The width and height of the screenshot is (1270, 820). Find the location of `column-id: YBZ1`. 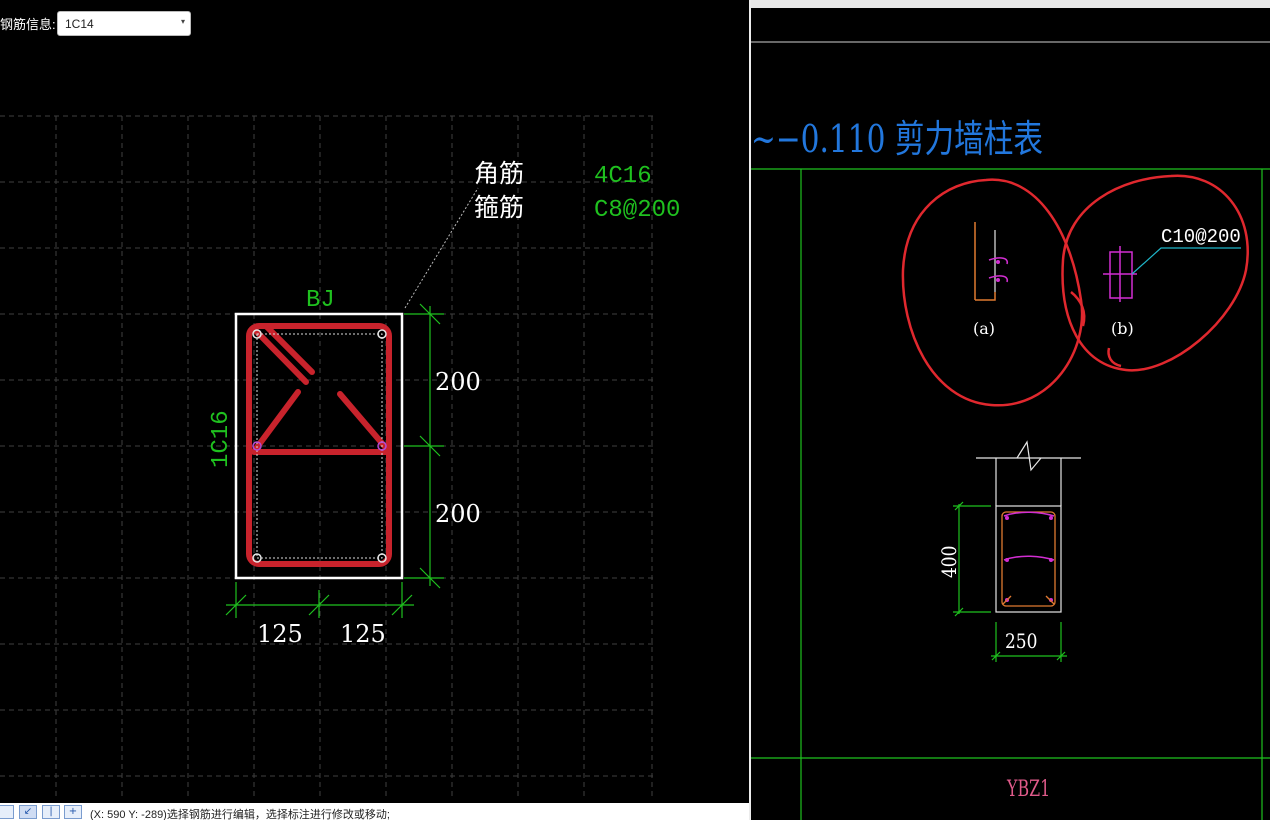

column-id: YBZ1 is located at coordinates (1028, 788).